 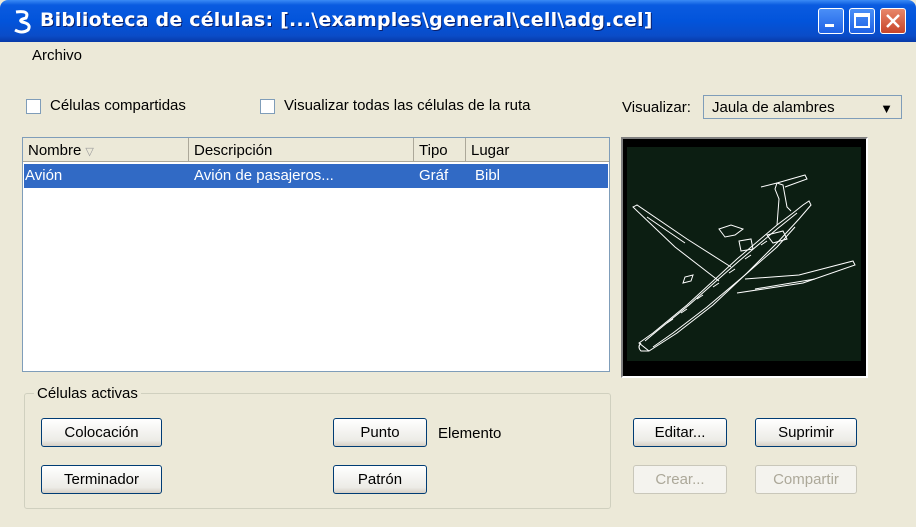 I want to click on shared-cells-checkbox, so click(x=33, y=106).